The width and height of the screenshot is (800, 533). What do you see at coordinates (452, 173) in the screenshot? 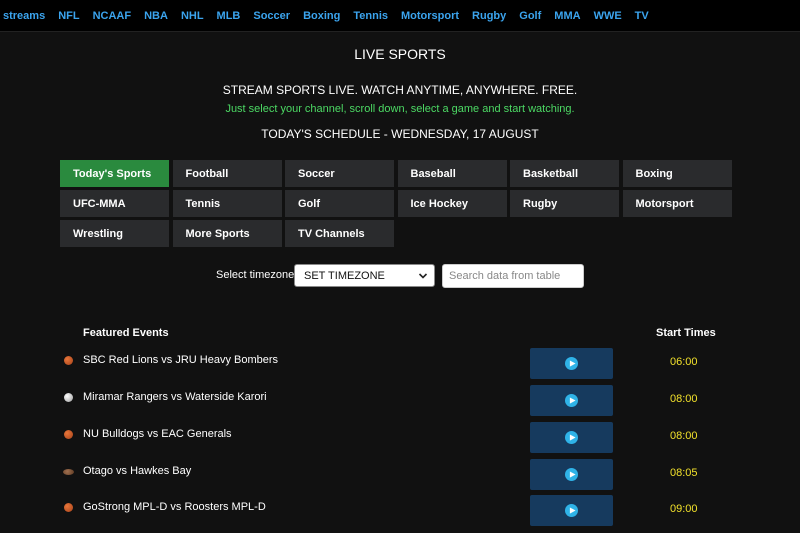
I see `tab-baseball: Baseball` at bounding box center [452, 173].